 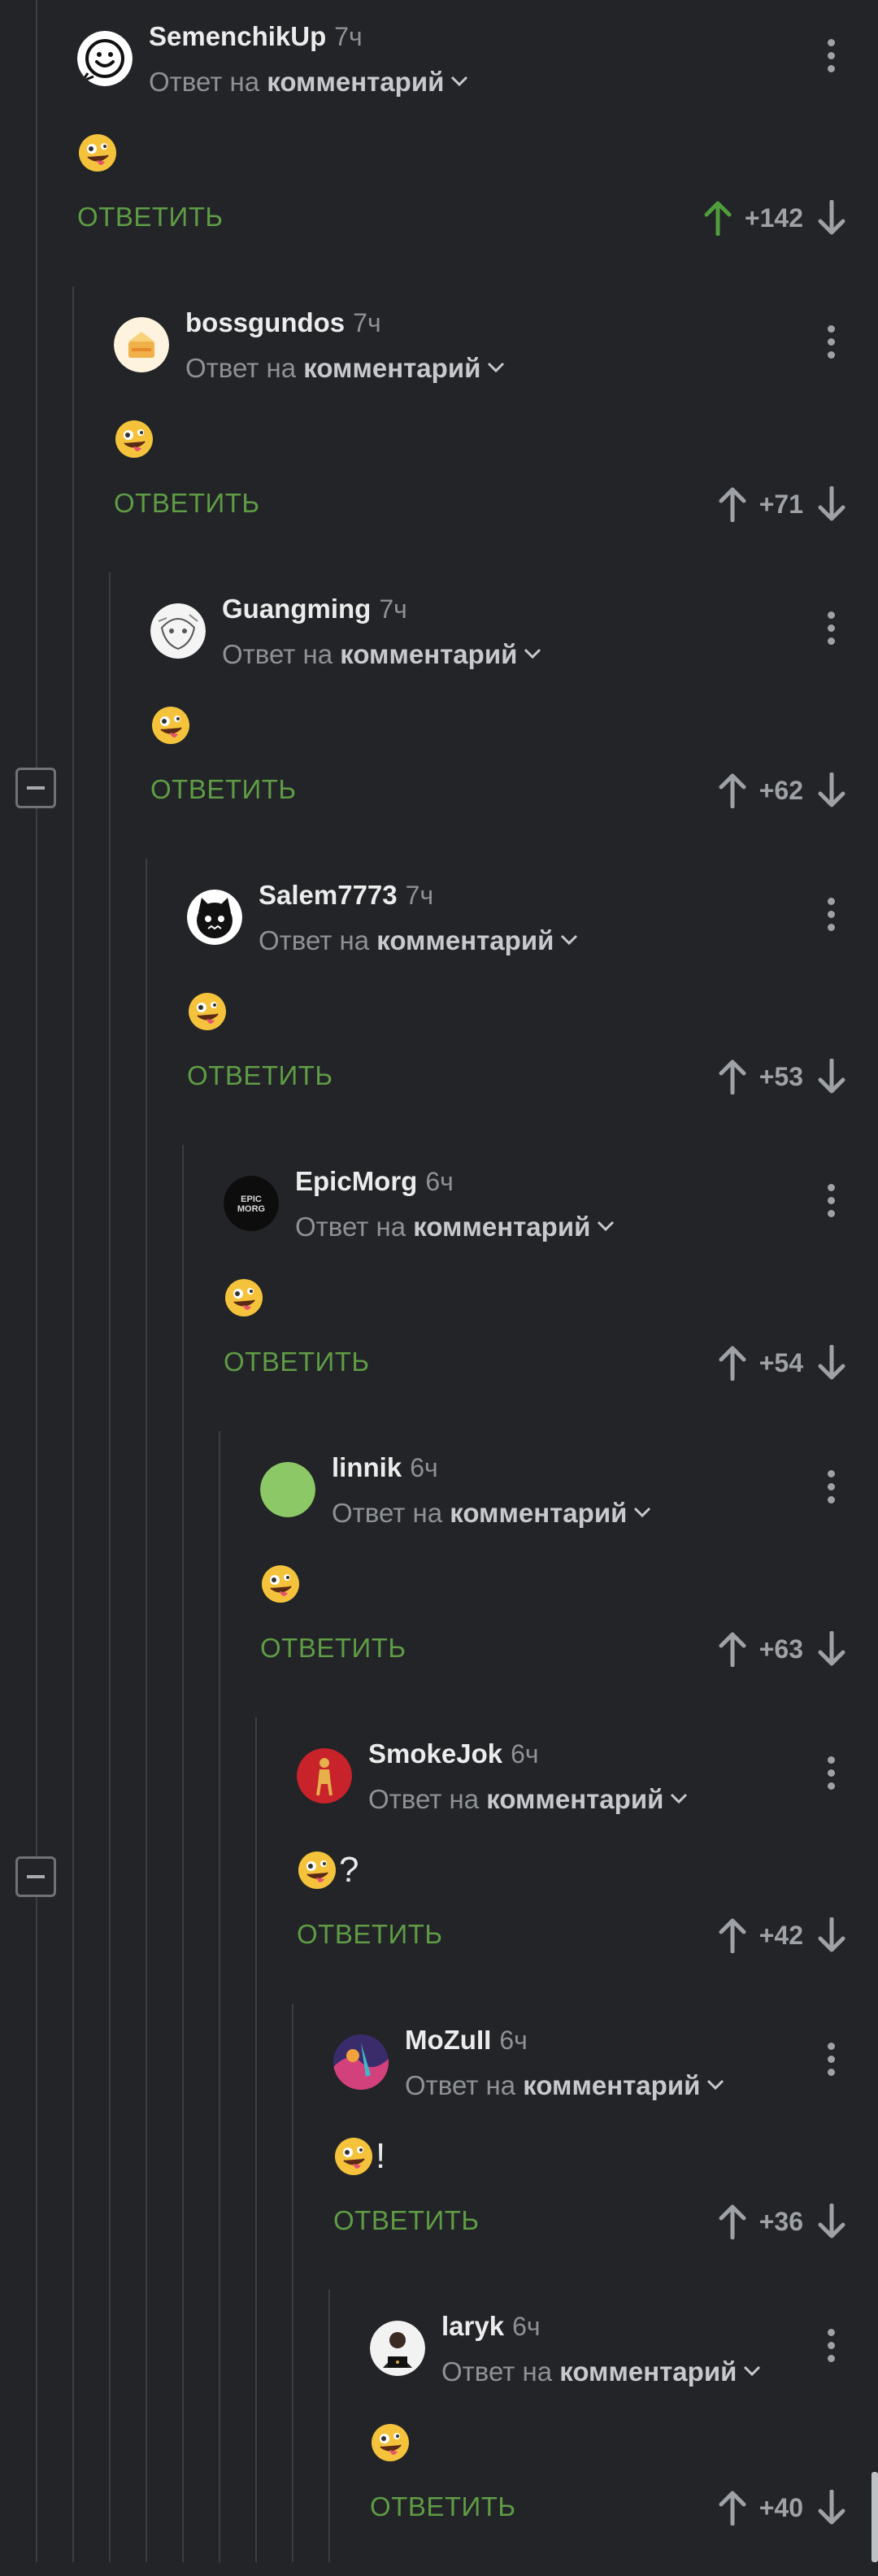 I want to click on avatar: EPIC MORG, so click(x=252, y=1204).